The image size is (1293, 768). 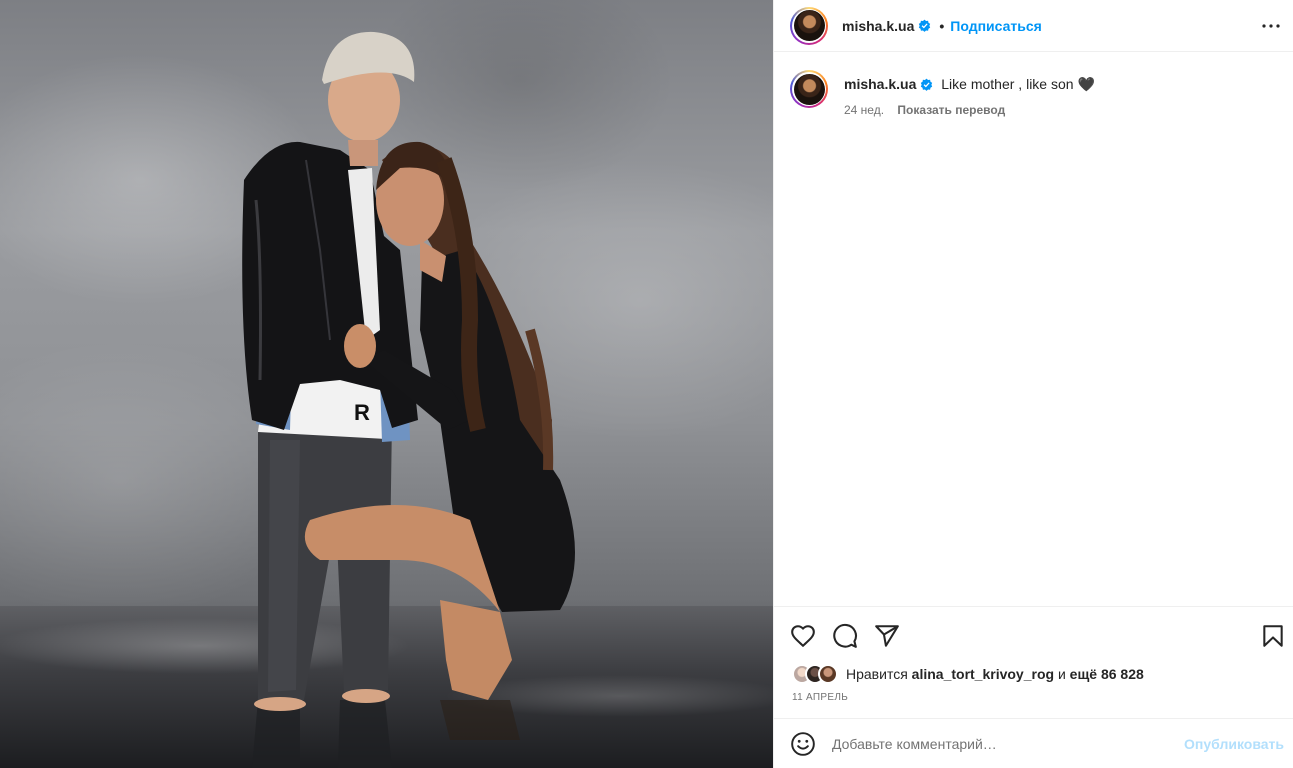 What do you see at coordinates (820, 697) in the screenshot?
I see `post-date: 11 АПРЕЛЬ` at bounding box center [820, 697].